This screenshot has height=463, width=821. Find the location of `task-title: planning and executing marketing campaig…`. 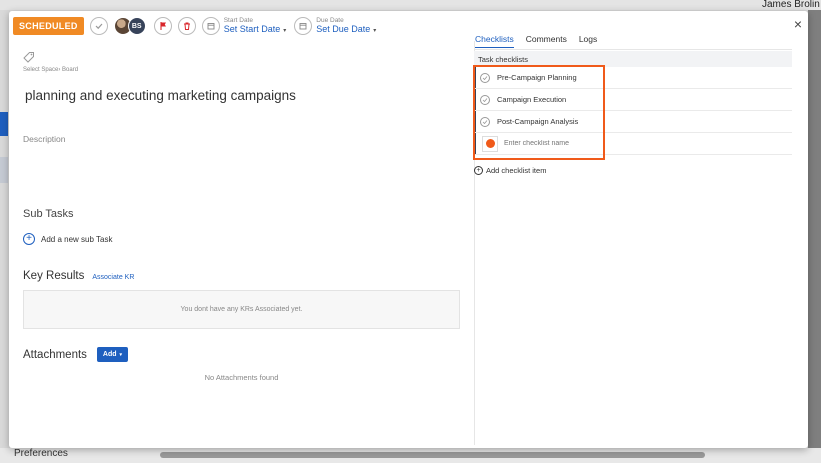

task-title: planning and executing marketing campaig… is located at coordinates (160, 95).